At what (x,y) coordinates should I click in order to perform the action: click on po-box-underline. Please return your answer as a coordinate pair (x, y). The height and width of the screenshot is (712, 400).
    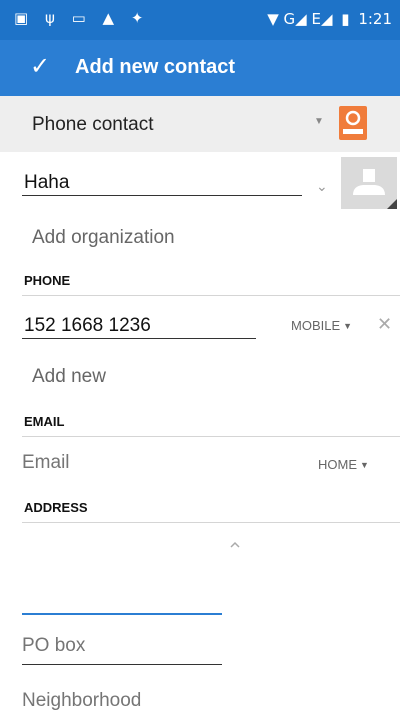
    Looking at the image, I should click on (122, 664).